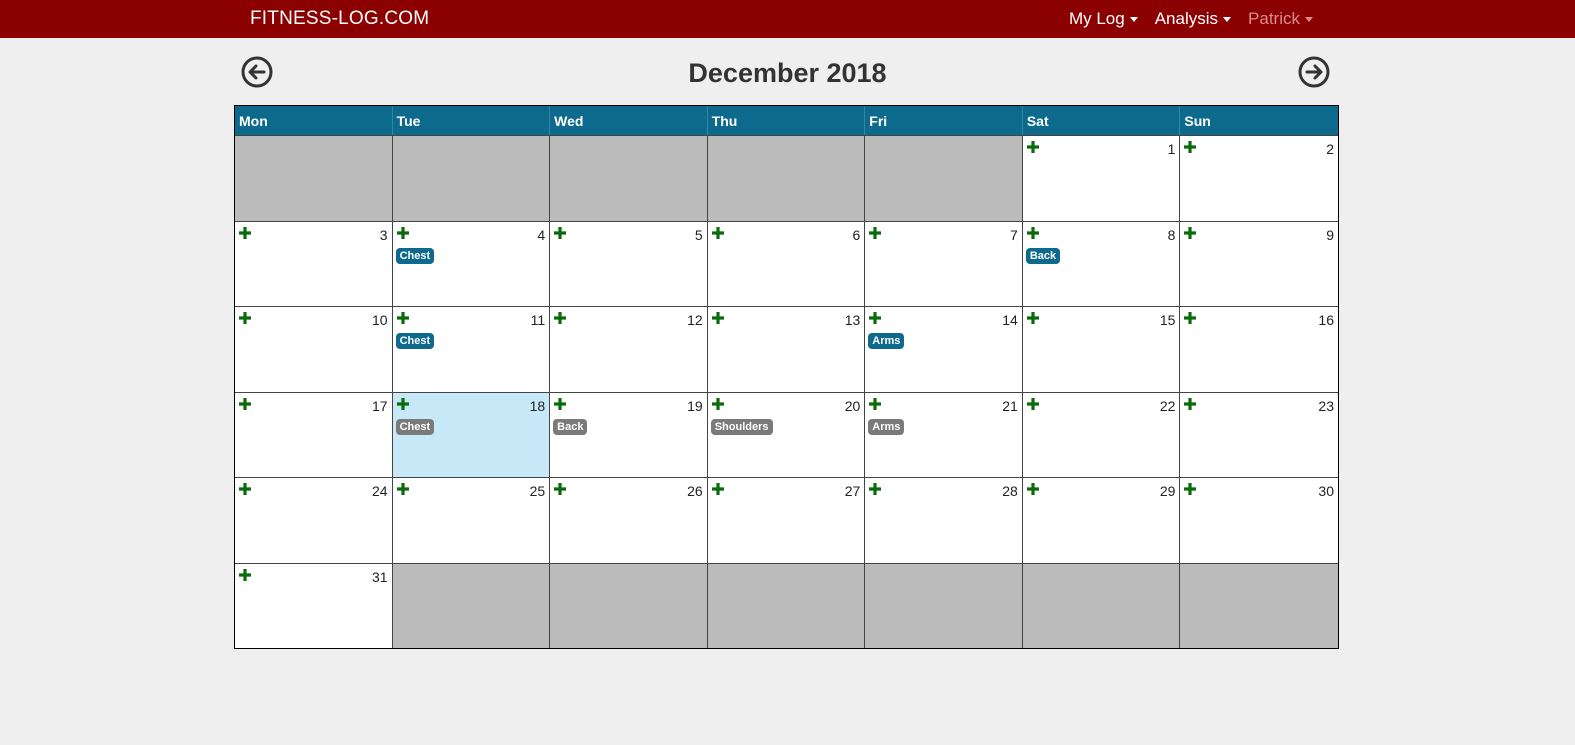 This screenshot has width=1575, height=745. What do you see at coordinates (629, 434) in the screenshot?
I see `day-cell-19: 19 Back` at bounding box center [629, 434].